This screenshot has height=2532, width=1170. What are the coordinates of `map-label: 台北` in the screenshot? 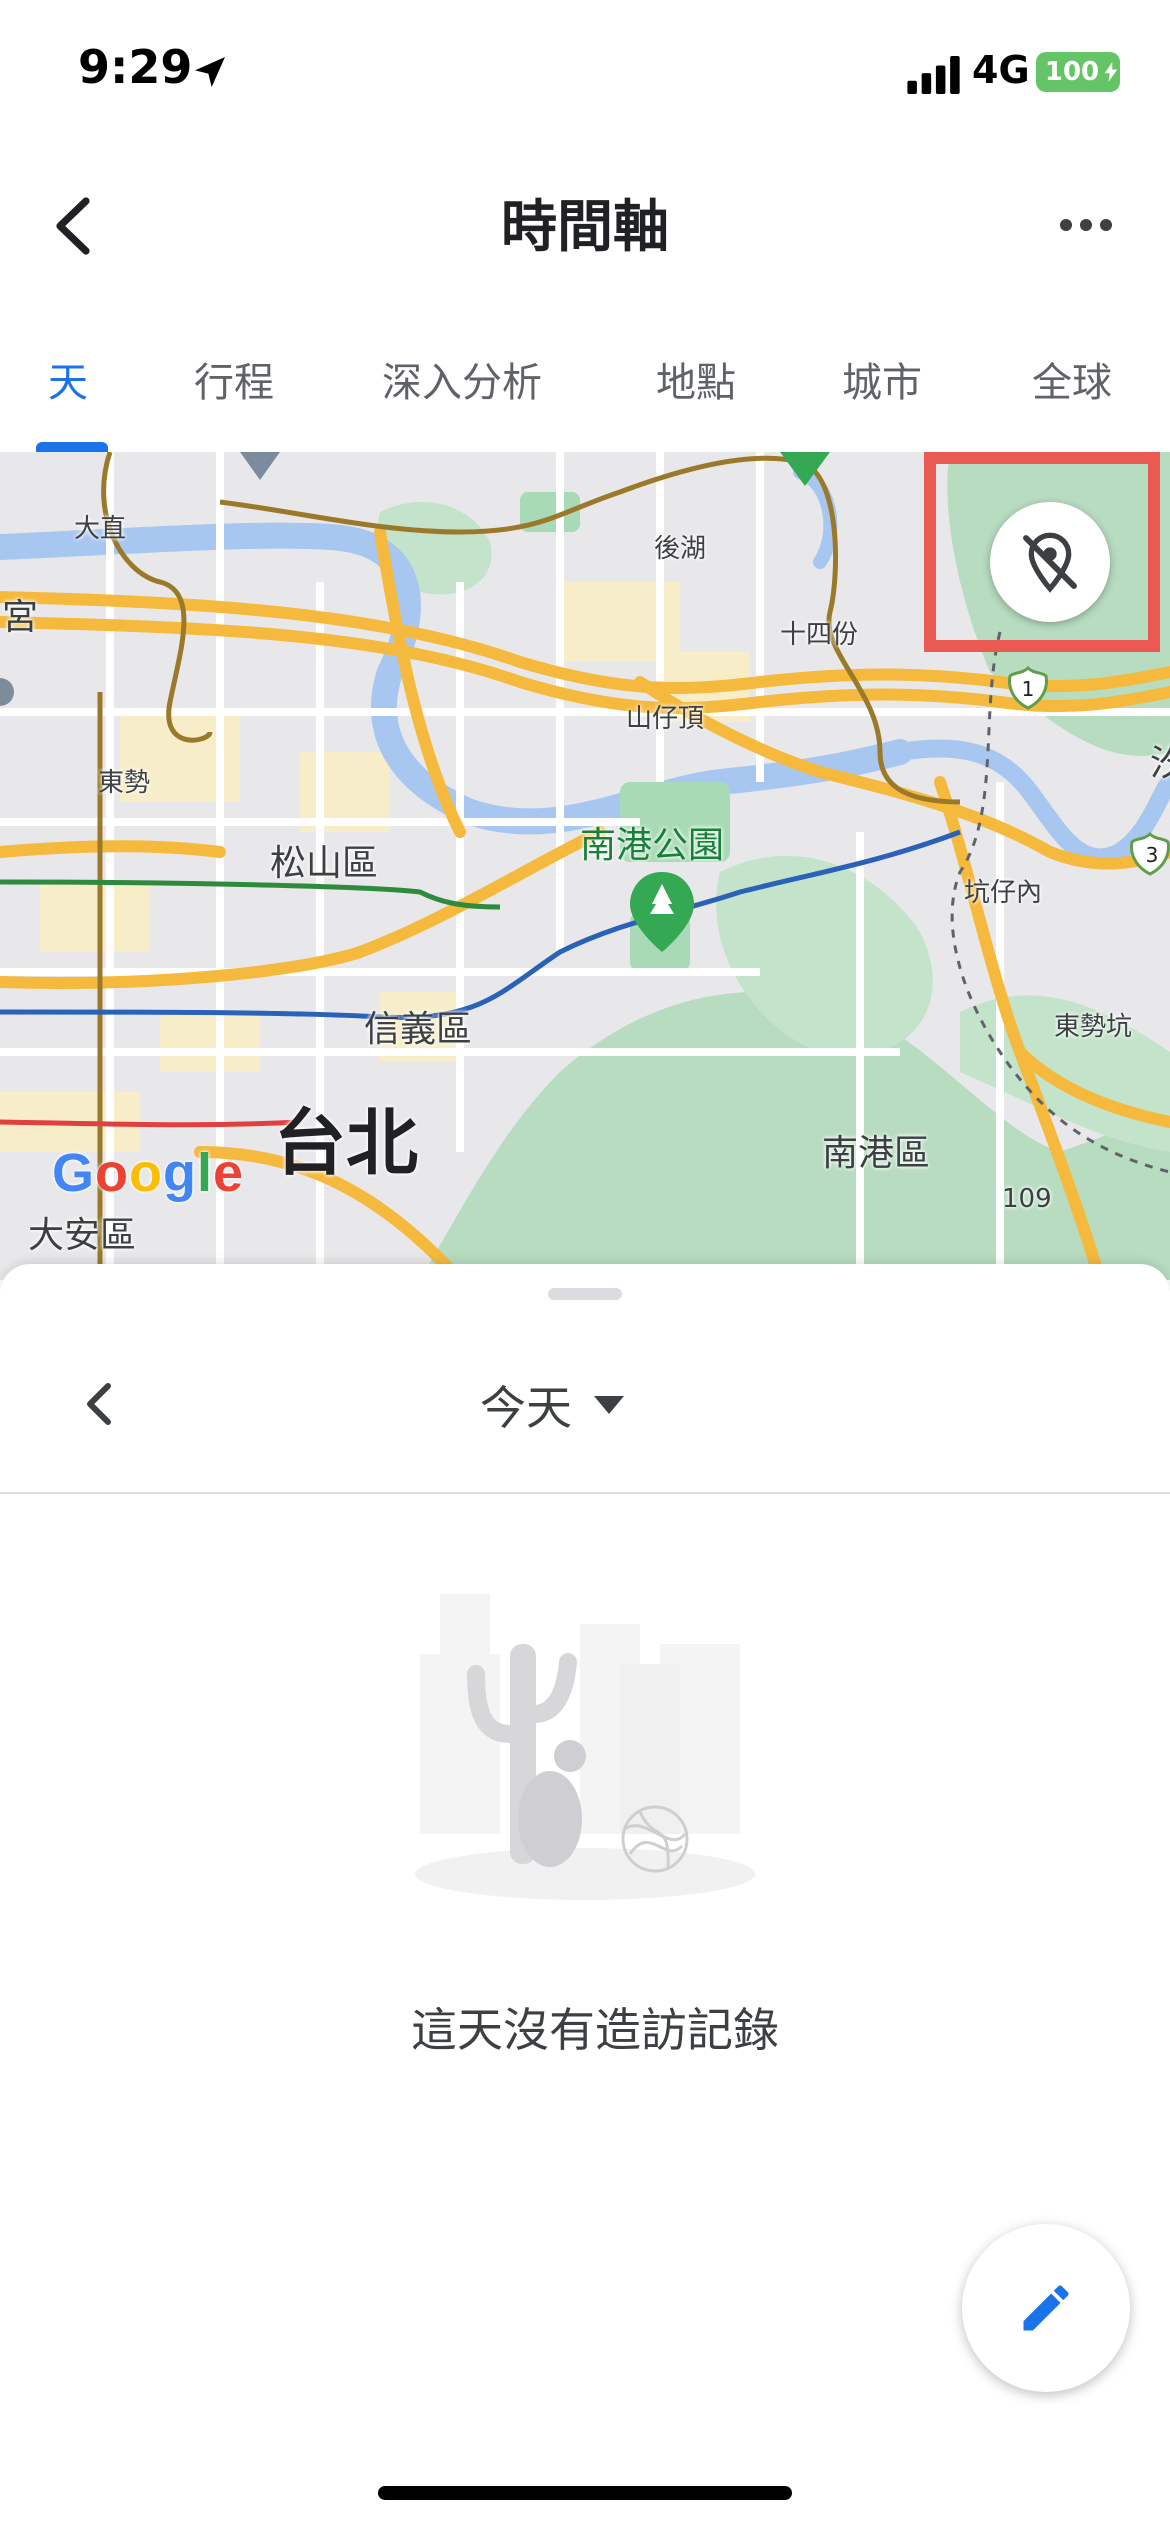 It's located at (346, 1143).